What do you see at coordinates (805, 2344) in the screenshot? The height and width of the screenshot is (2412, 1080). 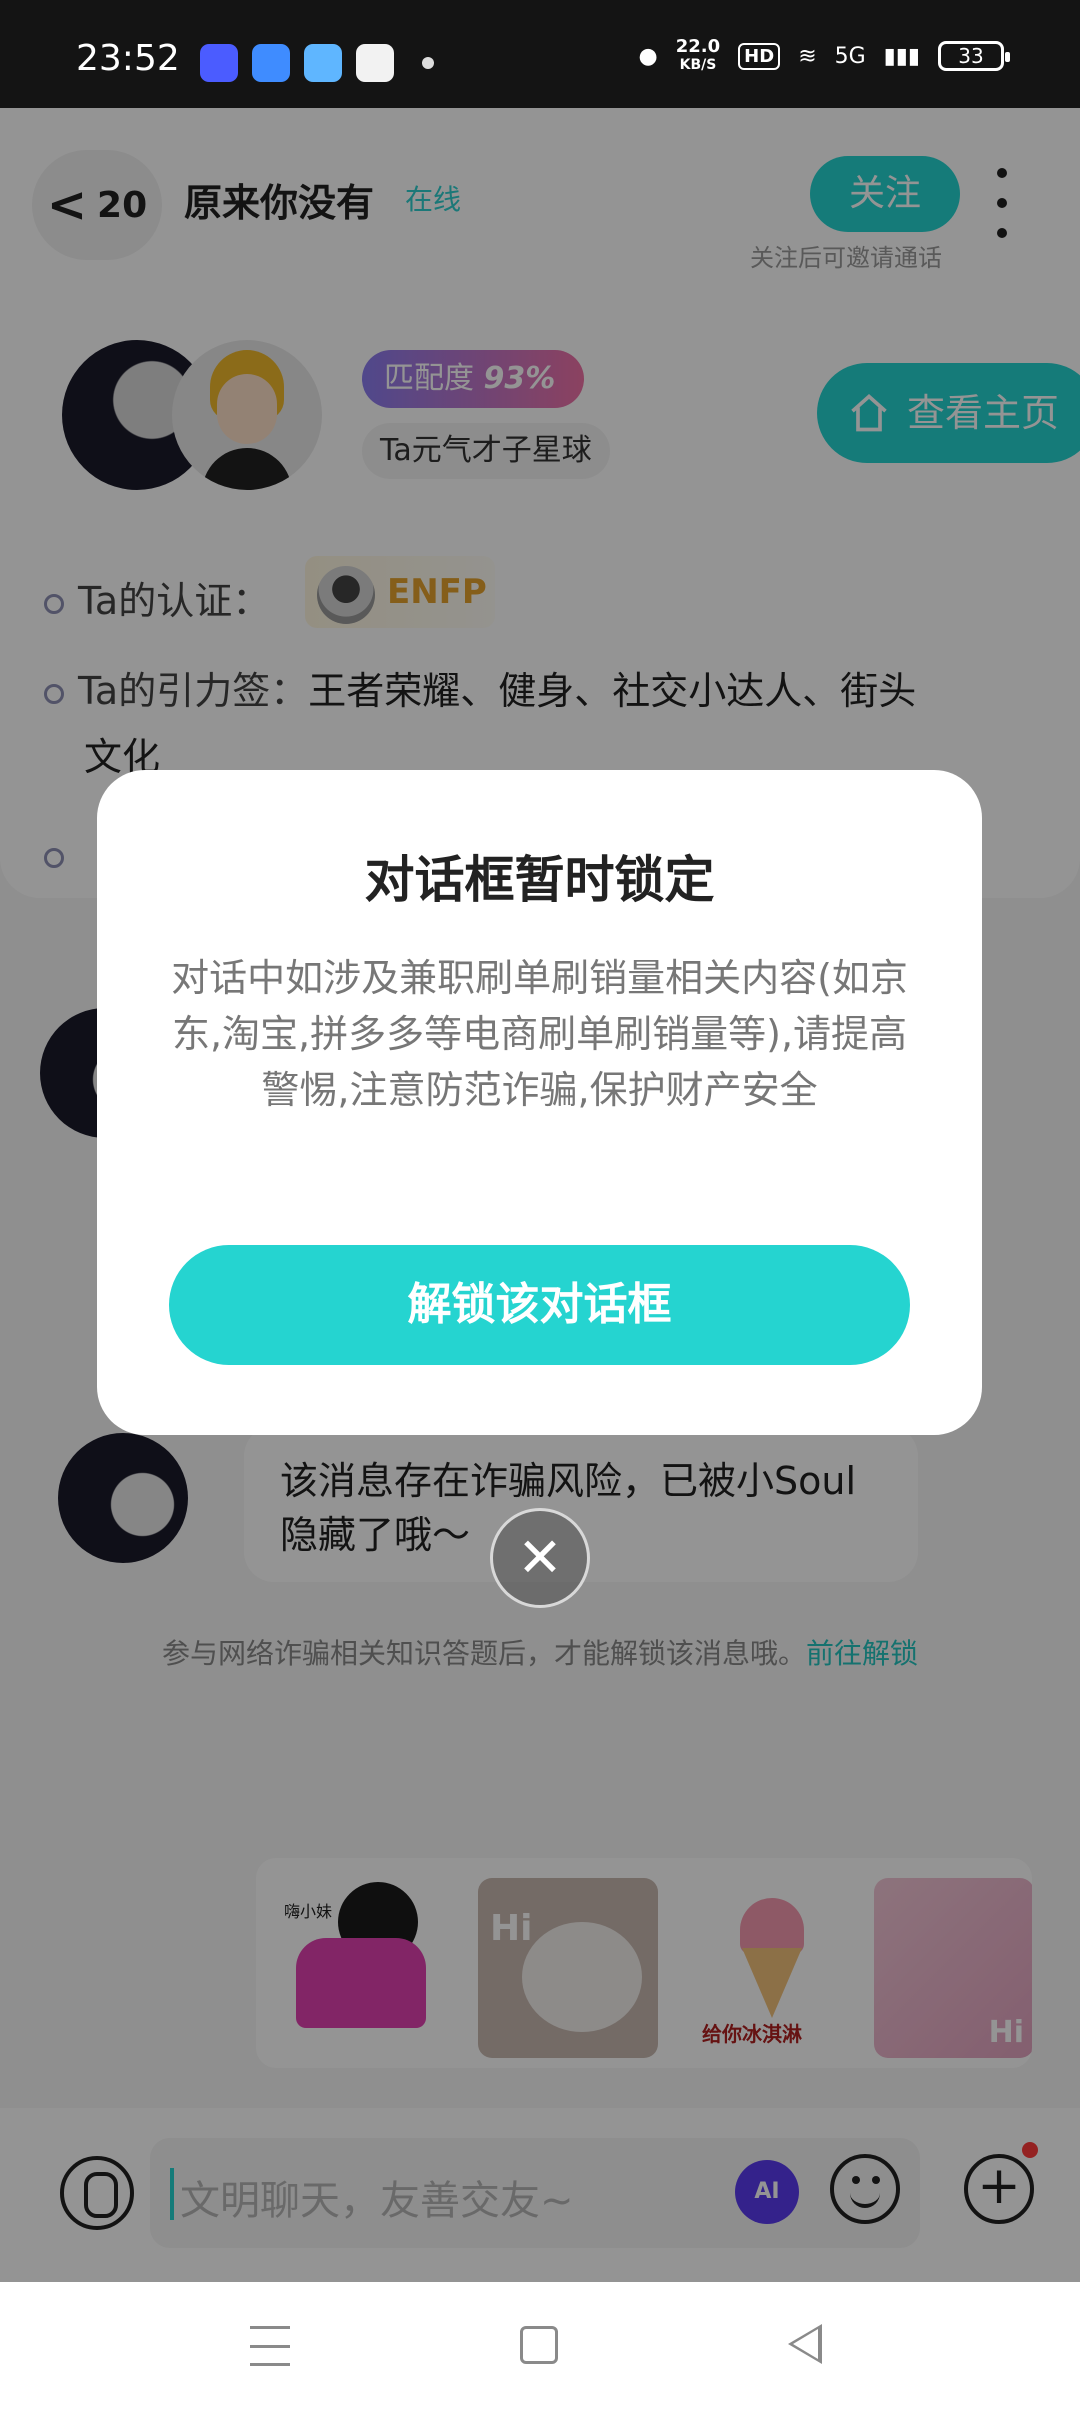 I see `nav-back-icon` at bounding box center [805, 2344].